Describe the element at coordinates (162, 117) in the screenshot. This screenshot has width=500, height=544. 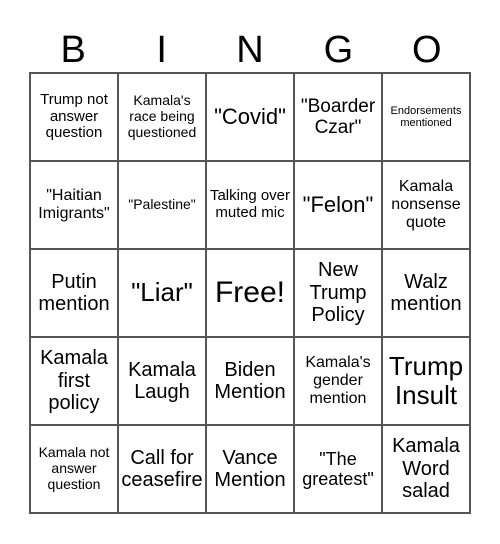
I see `bingo-cell: Kamala's race being questioned` at that location.